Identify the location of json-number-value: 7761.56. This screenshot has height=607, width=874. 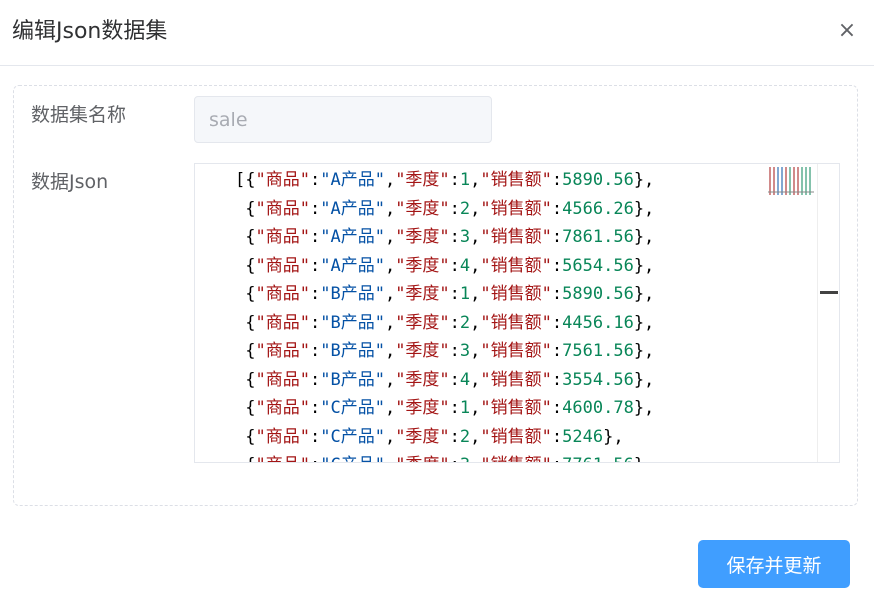
(598, 458).